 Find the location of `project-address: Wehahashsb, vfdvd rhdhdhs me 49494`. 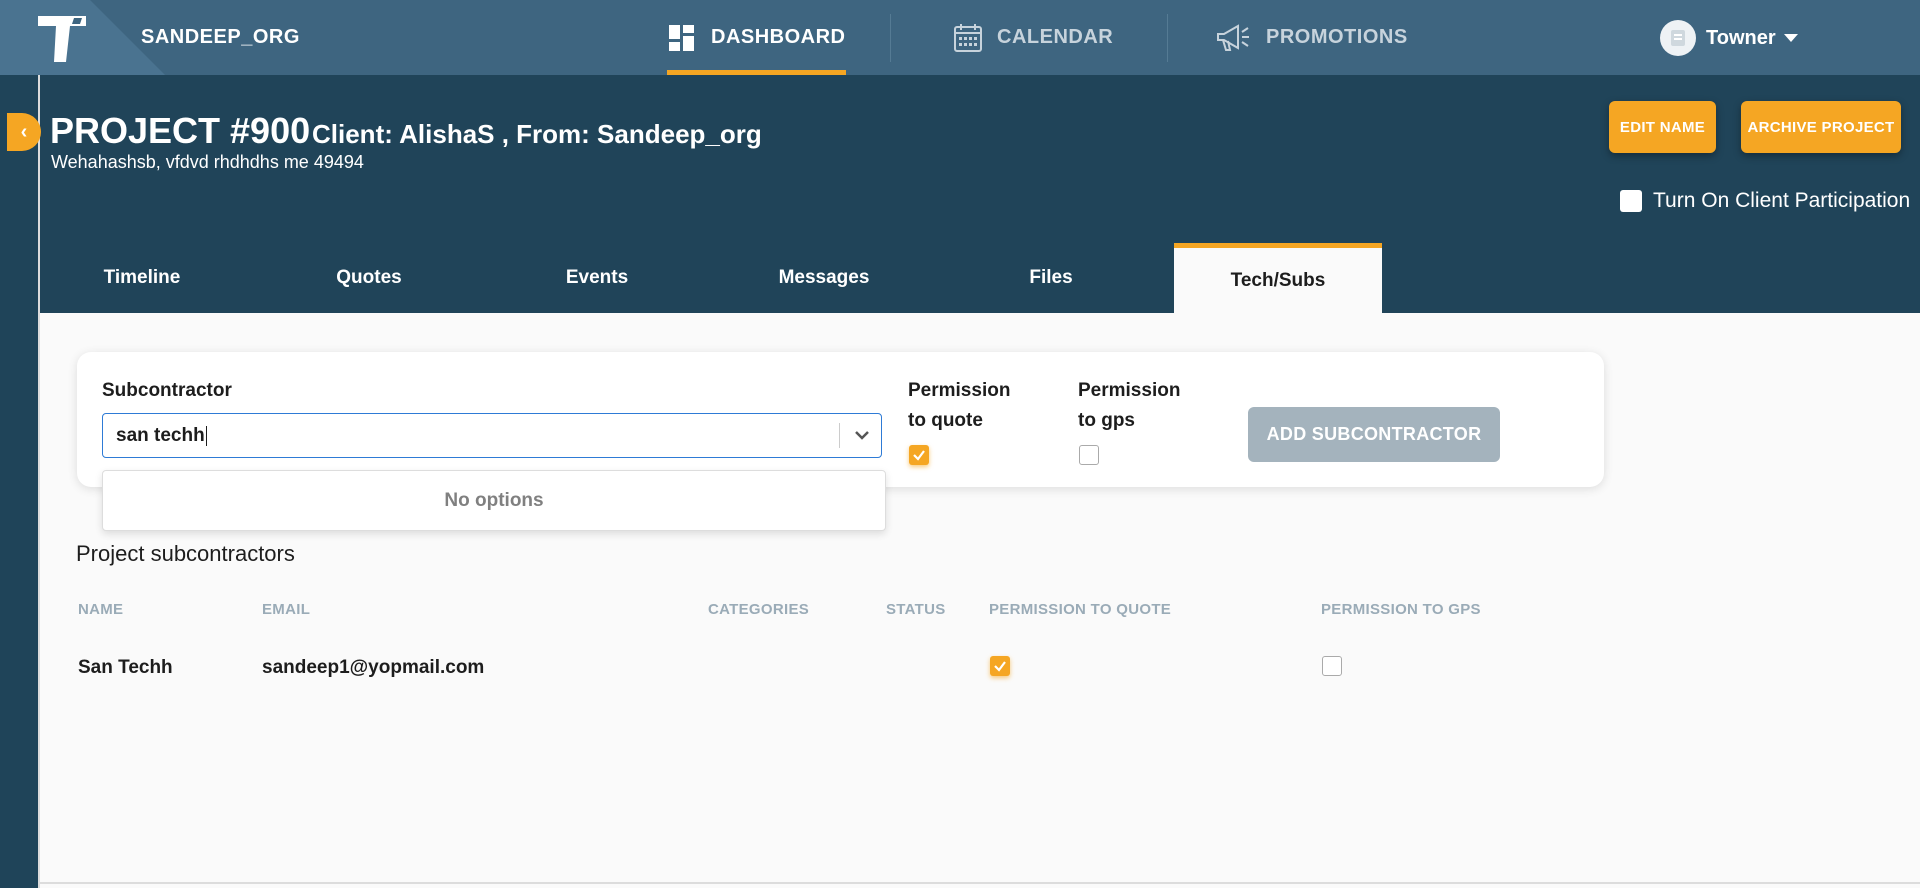

project-address: Wehahashsb, vfdvd rhdhdhs me 49494 is located at coordinates (207, 162).